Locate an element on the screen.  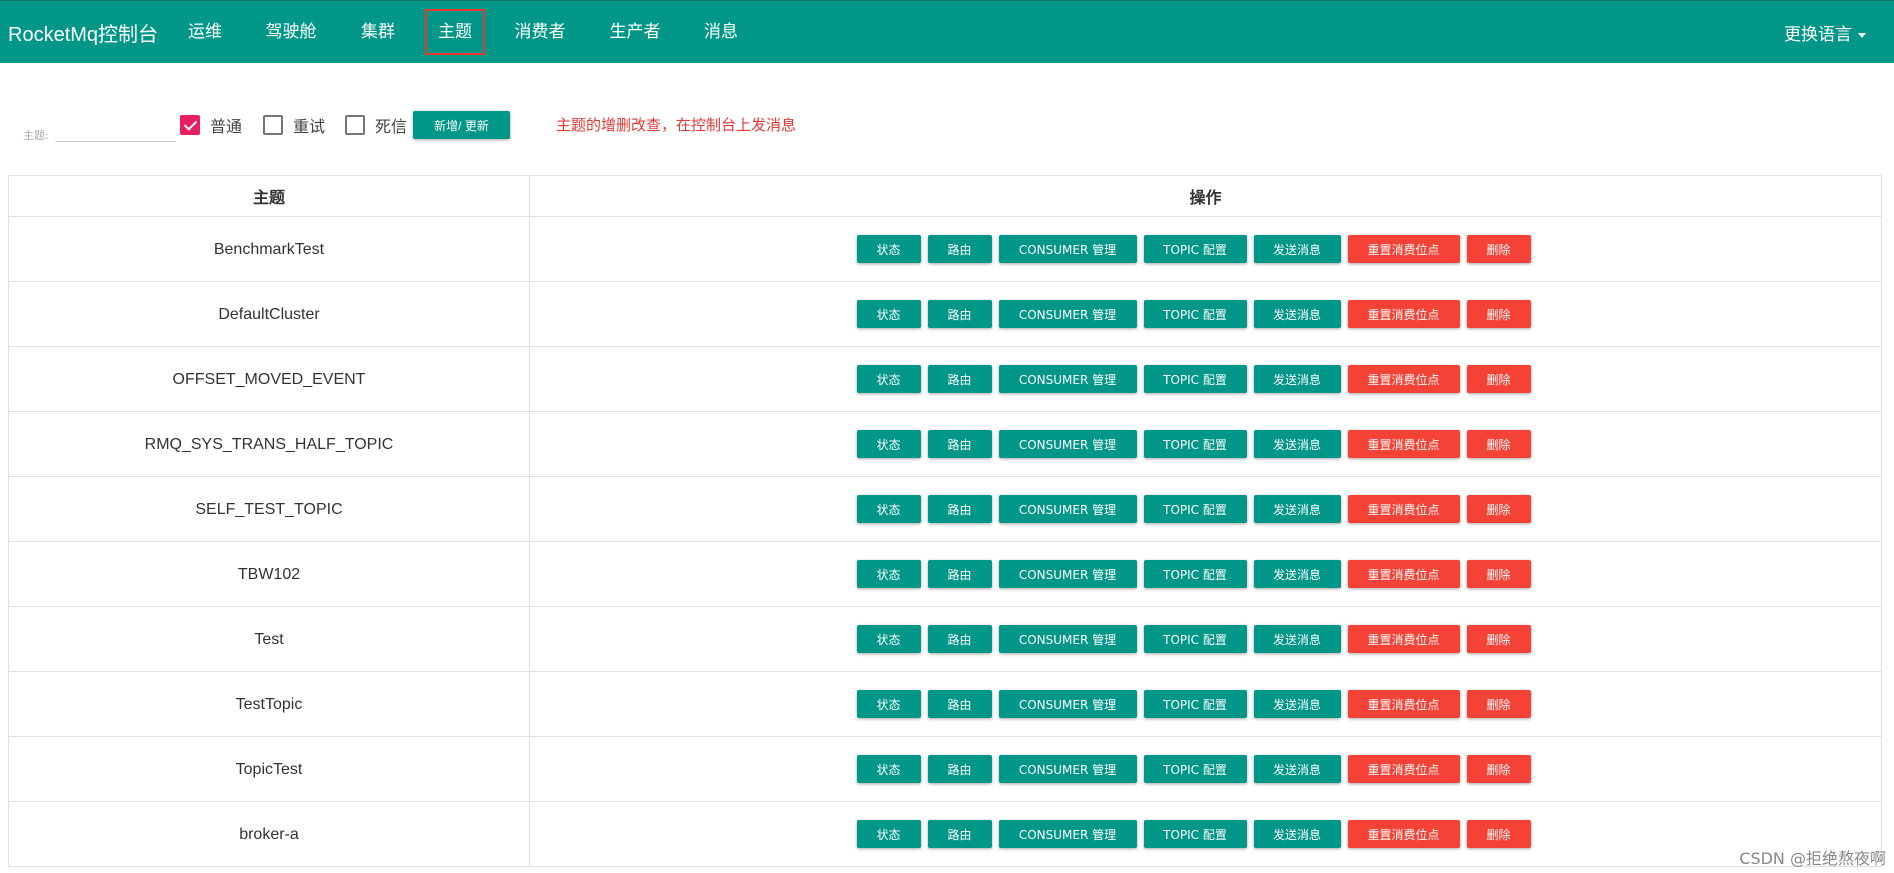
app-brand: RocketMq控制台 is located at coordinates (83, 32).